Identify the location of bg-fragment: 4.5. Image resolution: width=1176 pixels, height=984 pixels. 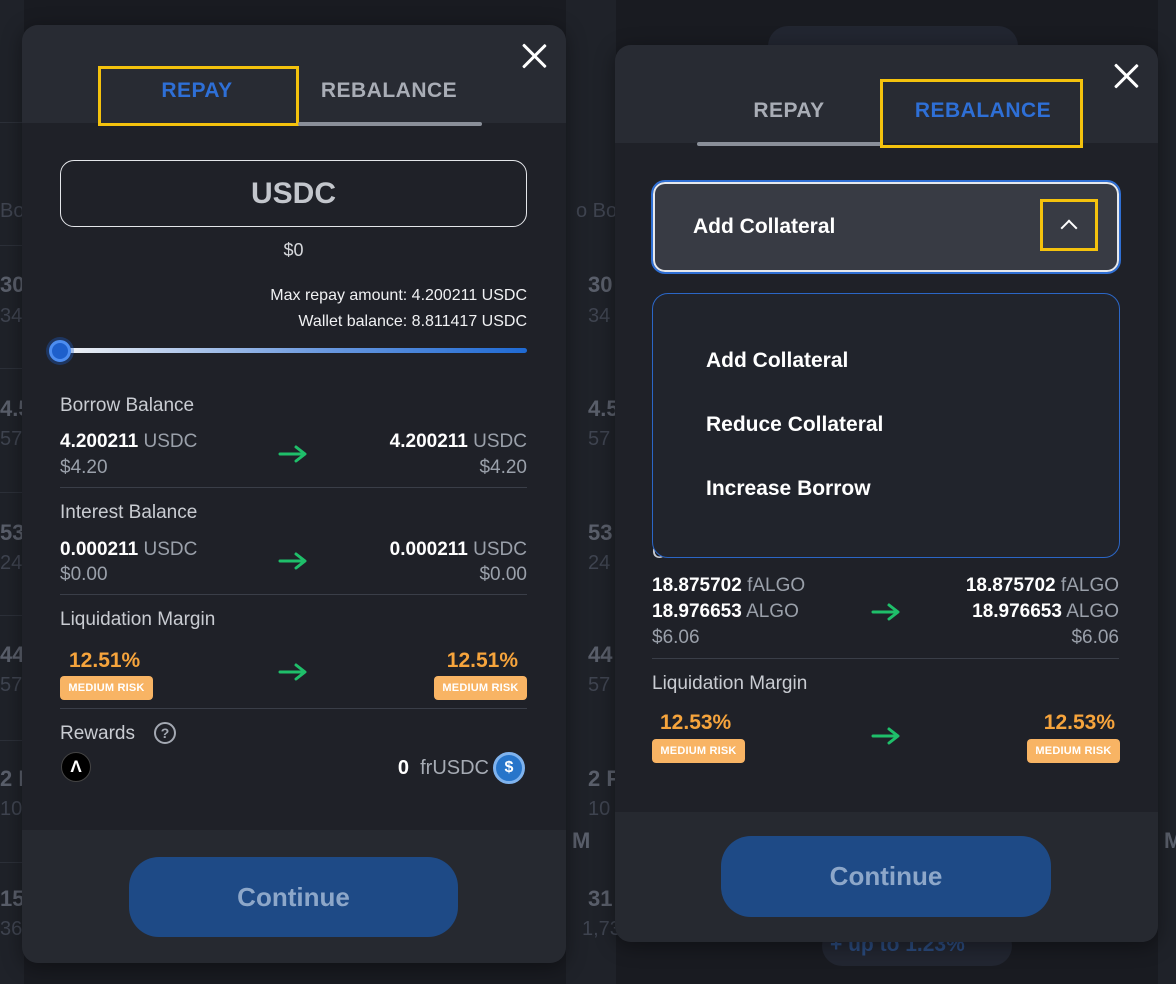
(603, 408).